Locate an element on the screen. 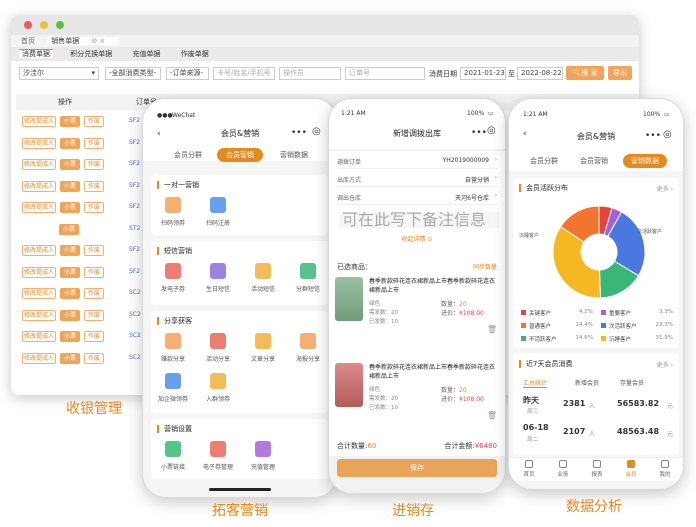  marketing-item: 赚款分享 is located at coordinates (173, 349).